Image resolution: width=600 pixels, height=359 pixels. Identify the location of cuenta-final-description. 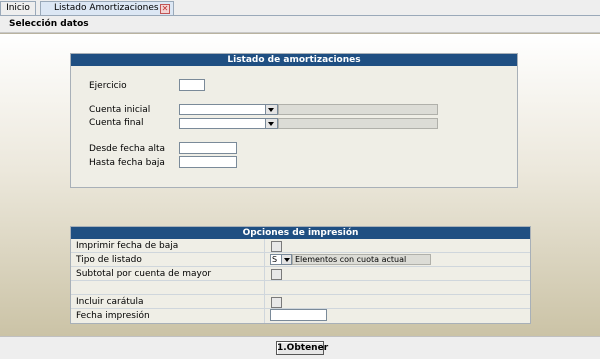
(358, 123).